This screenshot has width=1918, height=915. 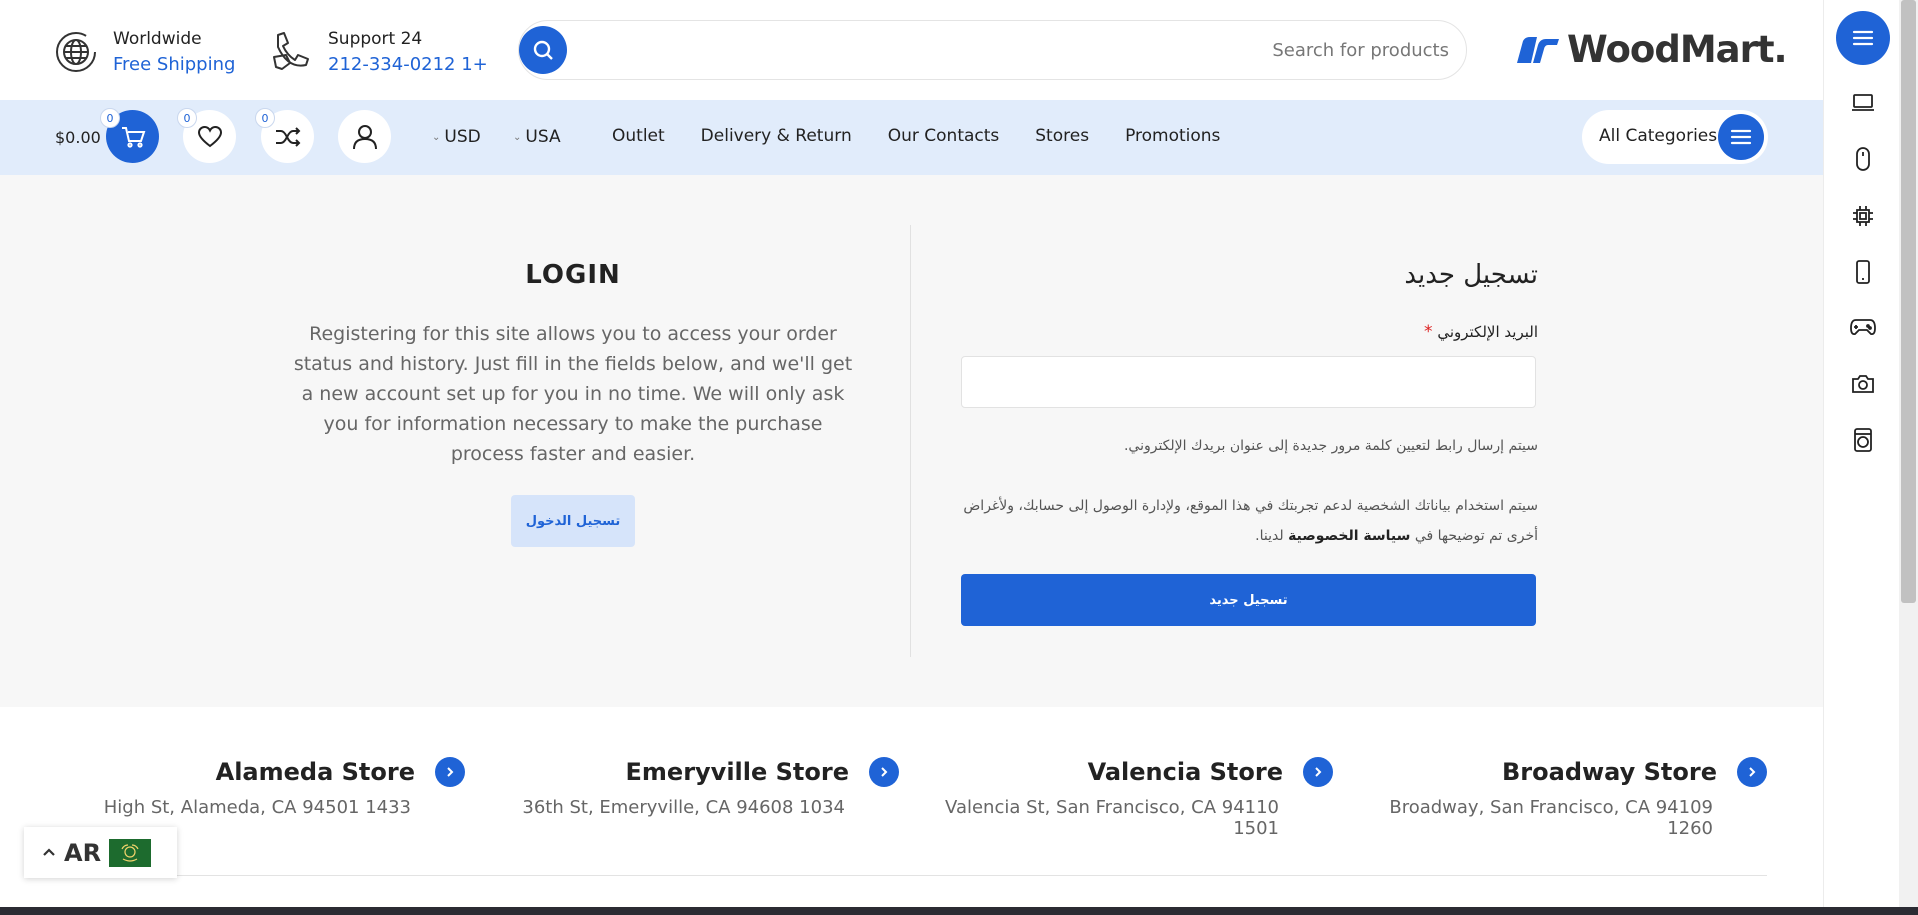 I want to click on support-phone: 212-334-0212 1+, so click(x=408, y=65).